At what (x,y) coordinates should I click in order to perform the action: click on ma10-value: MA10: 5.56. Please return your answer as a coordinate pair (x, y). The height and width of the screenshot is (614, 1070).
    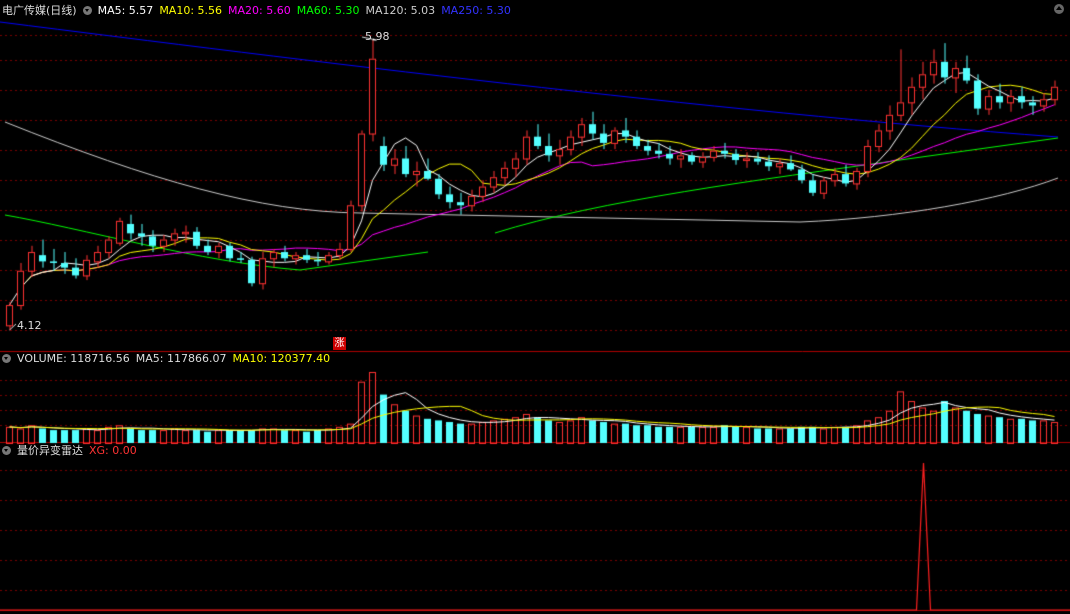
    Looking at the image, I should click on (191, 10).